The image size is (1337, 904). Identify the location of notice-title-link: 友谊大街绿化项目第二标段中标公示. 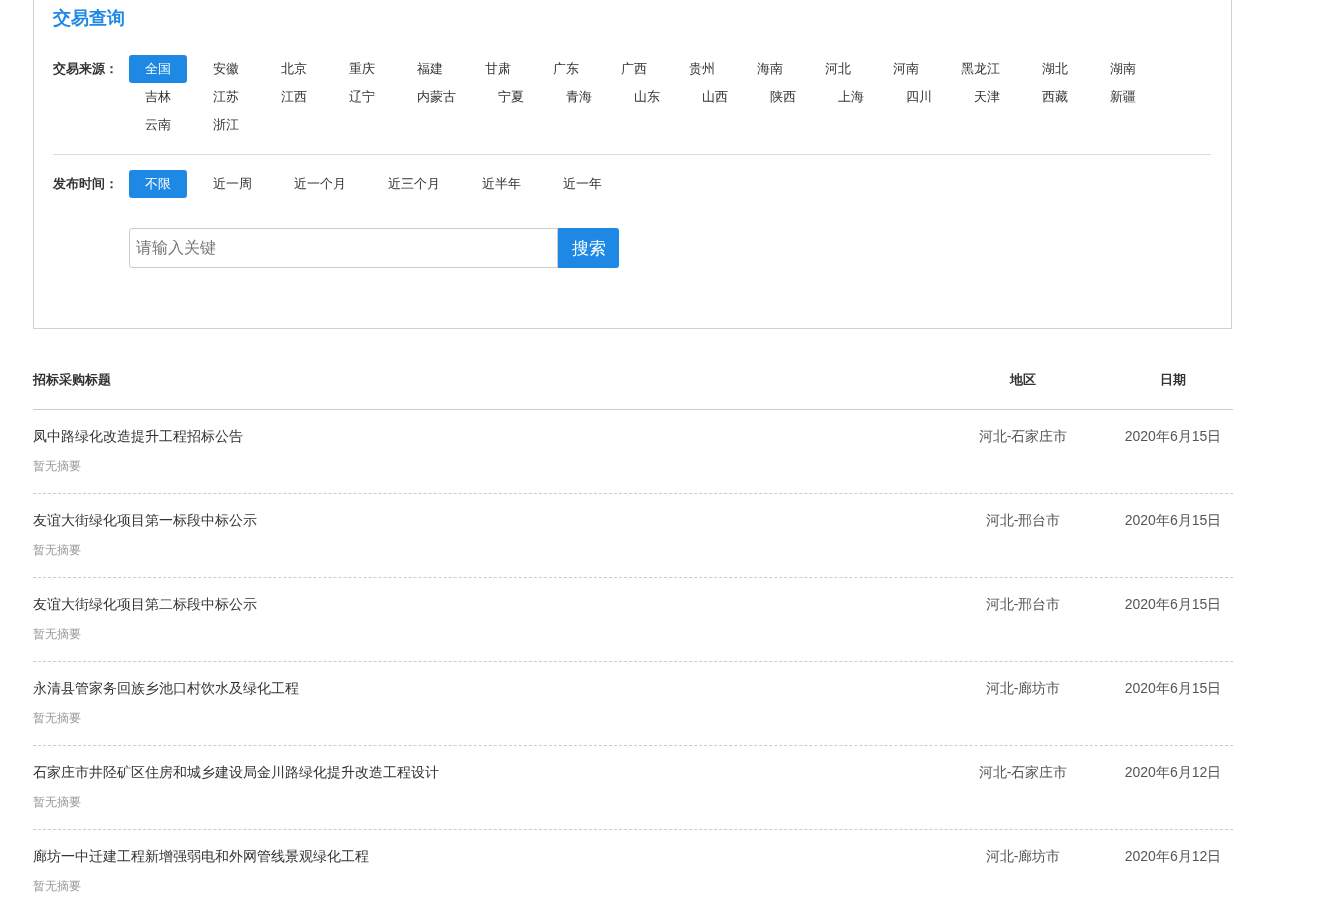
(145, 604).